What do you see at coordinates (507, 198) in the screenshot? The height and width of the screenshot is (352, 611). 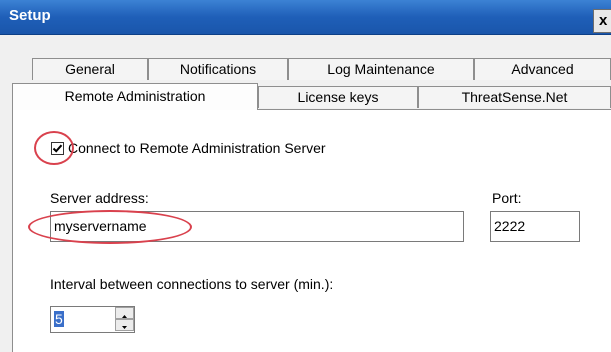 I see `port-label: Port:` at bounding box center [507, 198].